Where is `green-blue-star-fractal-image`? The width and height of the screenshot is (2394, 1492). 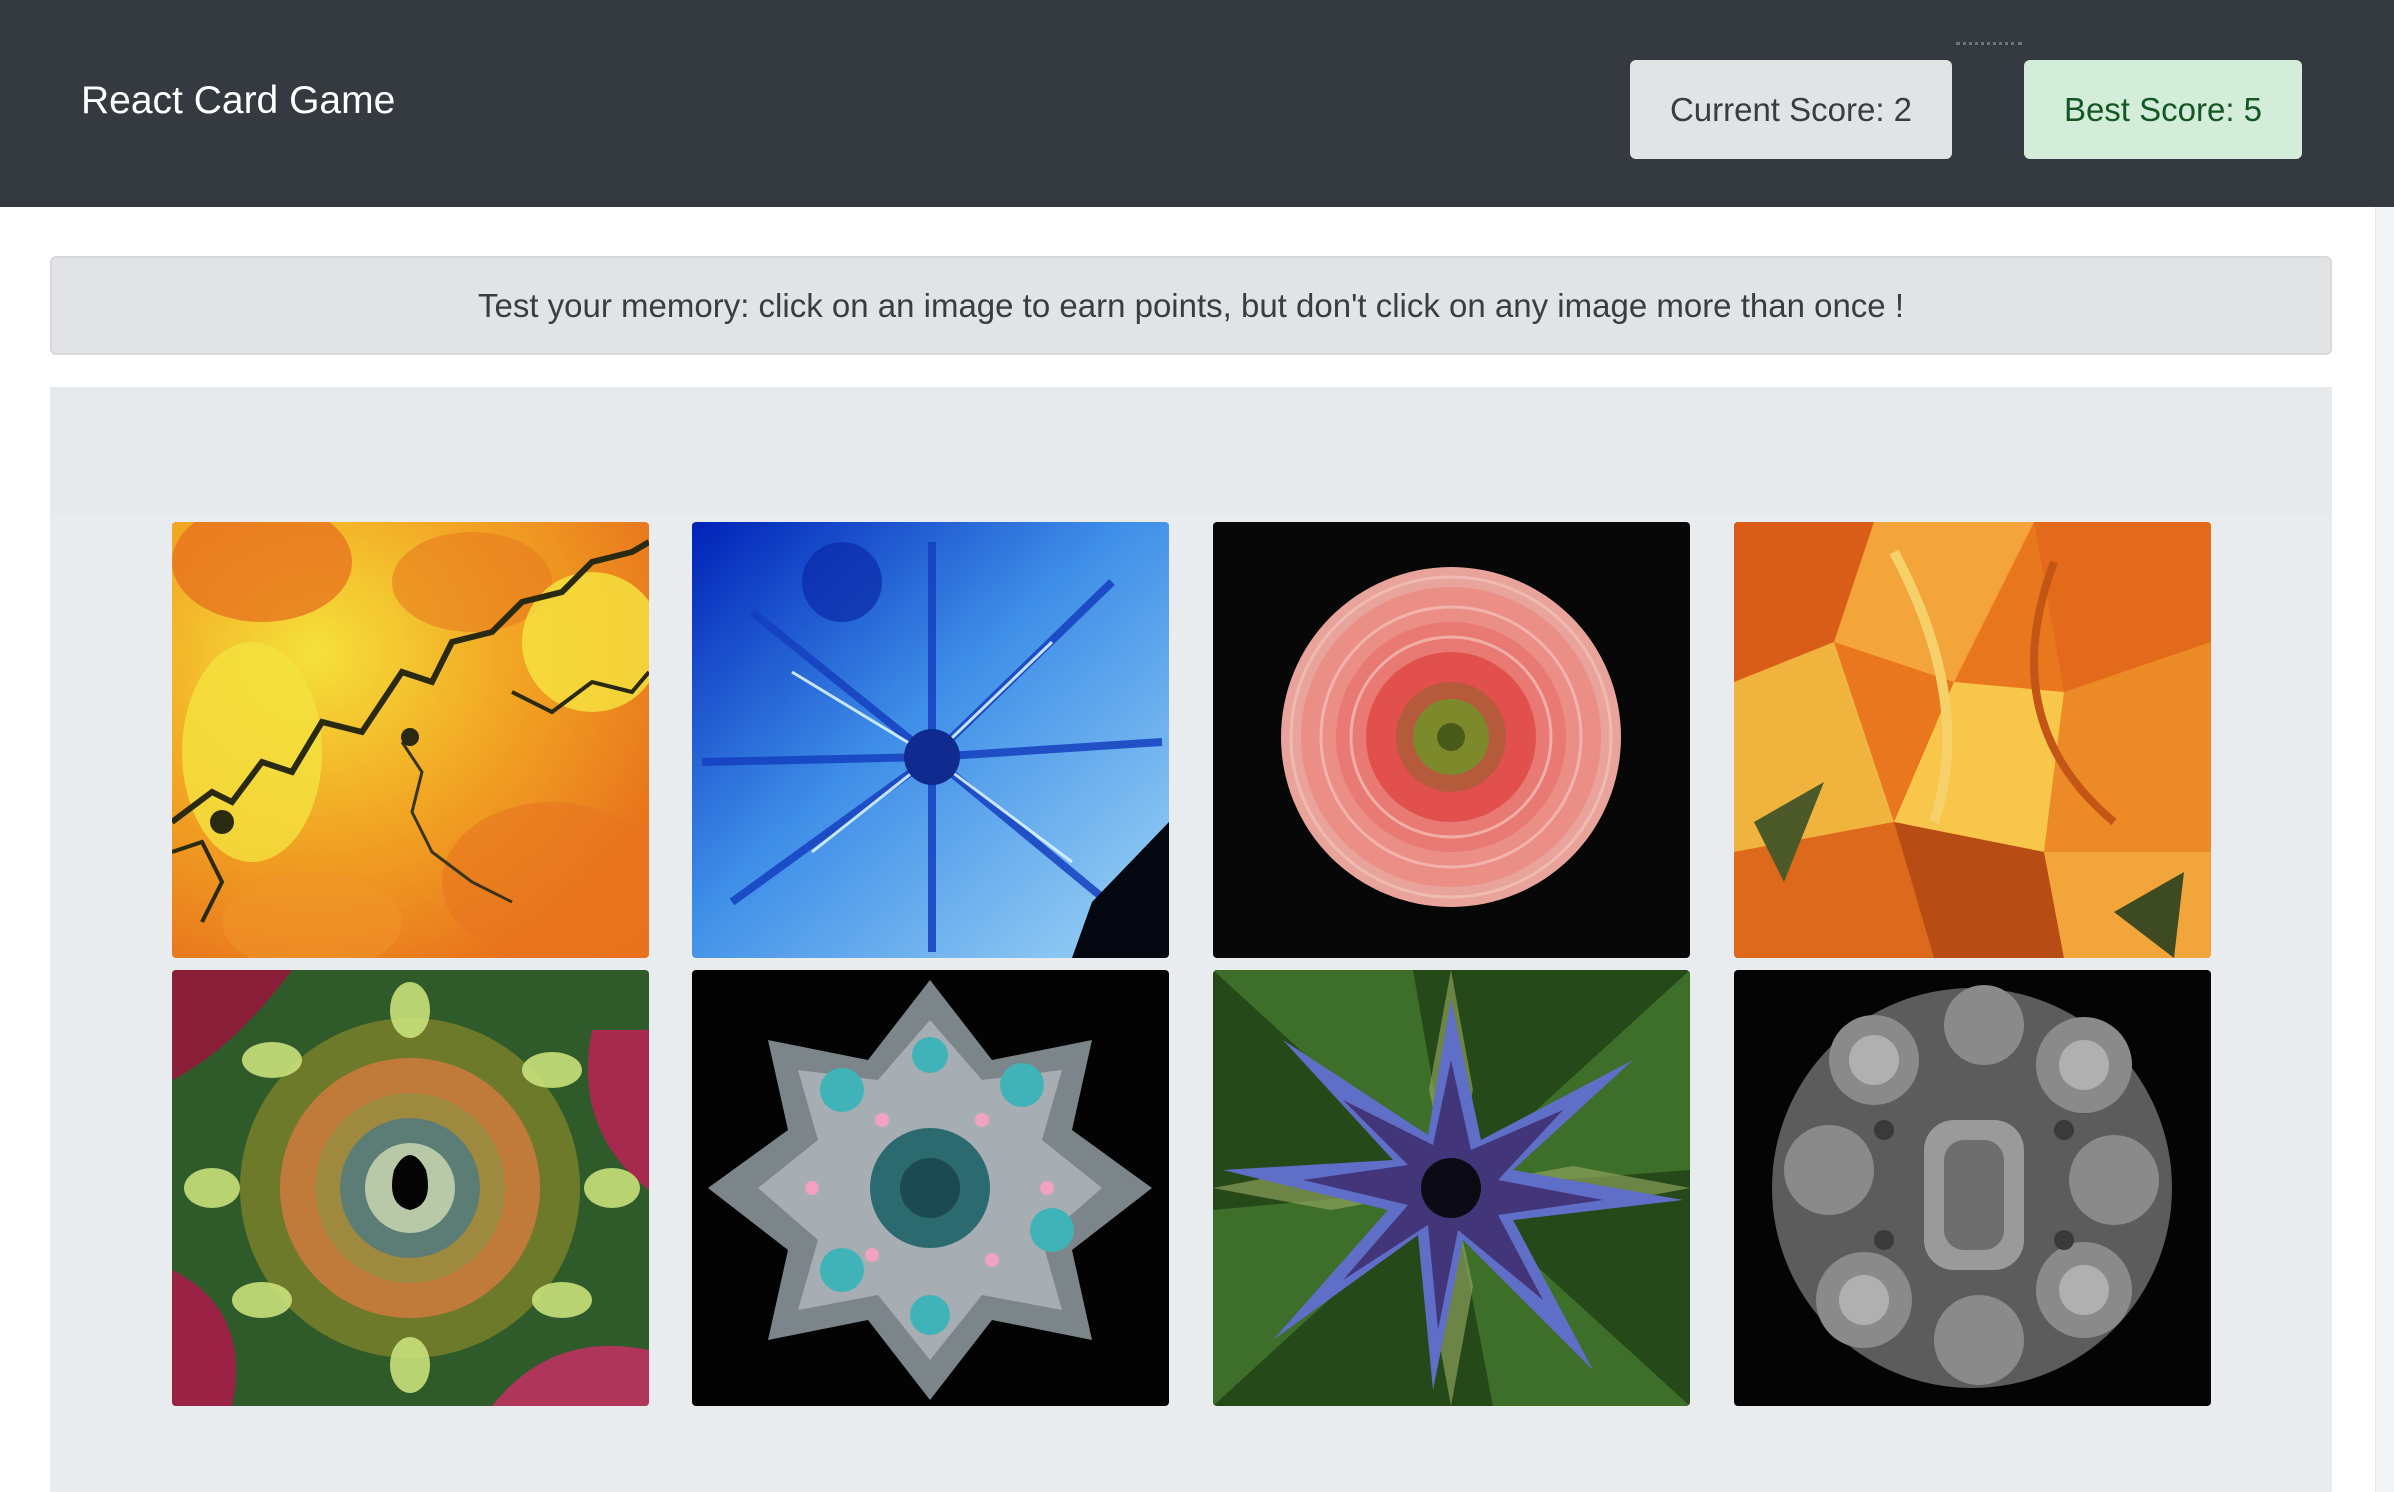 green-blue-star-fractal-image is located at coordinates (1451, 1188).